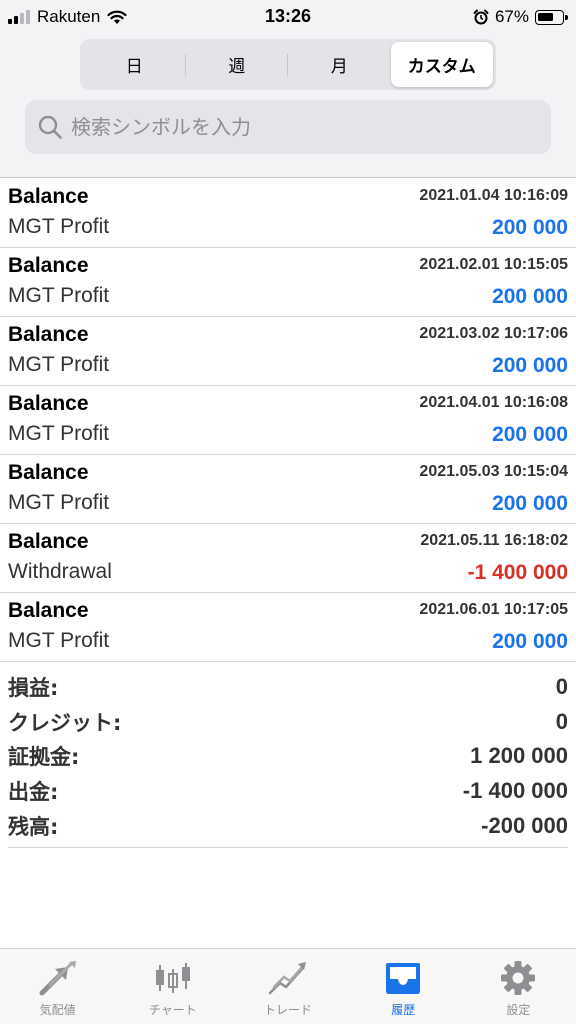 The height and width of the screenshot is (1024, 576). I want to click on summary-value: -1 400 000, so click(515, 791).